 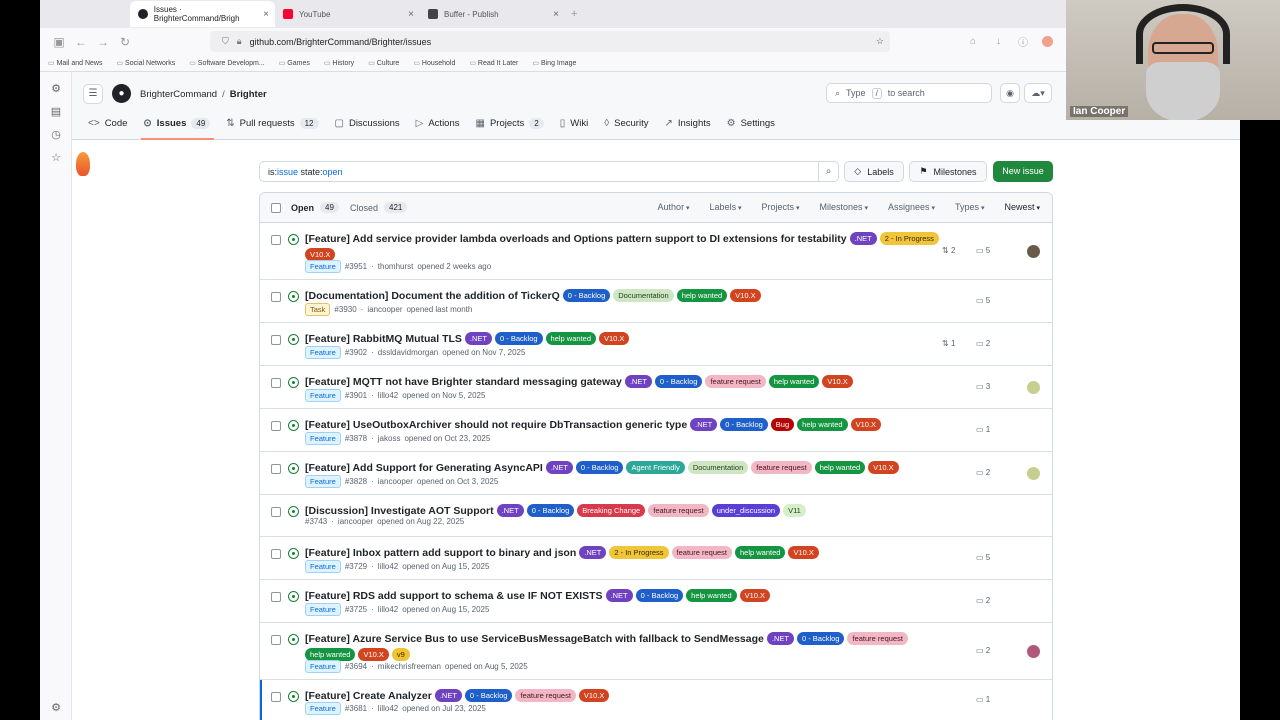 What do you see at coordinates (180, 128) in the screenshot?
I see `tab-issues: ⊙ Issues 49` at bounding box center [180, 128].